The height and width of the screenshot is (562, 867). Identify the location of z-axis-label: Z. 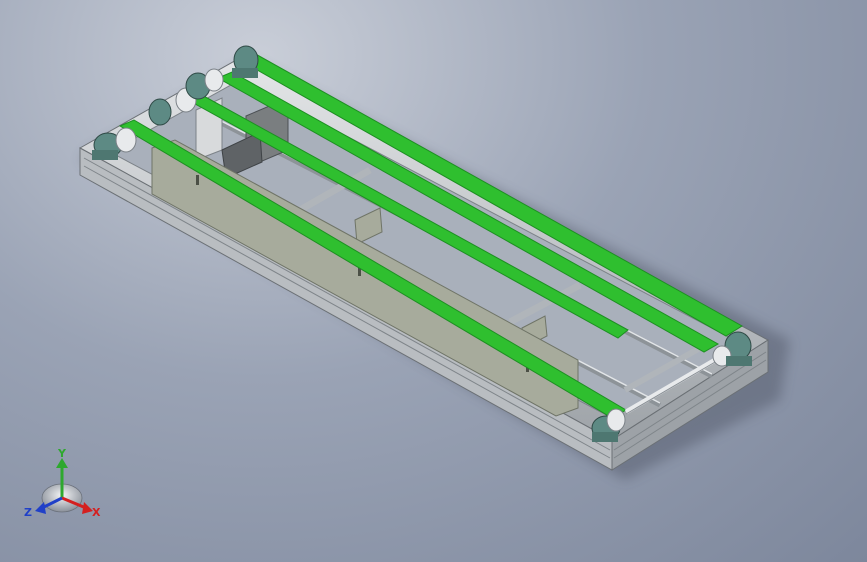
(28, 512).